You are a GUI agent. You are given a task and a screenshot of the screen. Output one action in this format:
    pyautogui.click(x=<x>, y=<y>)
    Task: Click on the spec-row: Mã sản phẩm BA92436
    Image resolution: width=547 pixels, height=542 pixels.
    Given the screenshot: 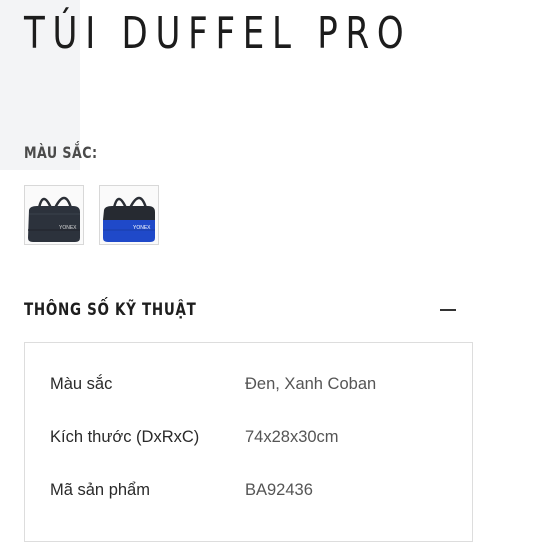 What is the action you would take?
    pyautogui.click(x=250, y=492)
    